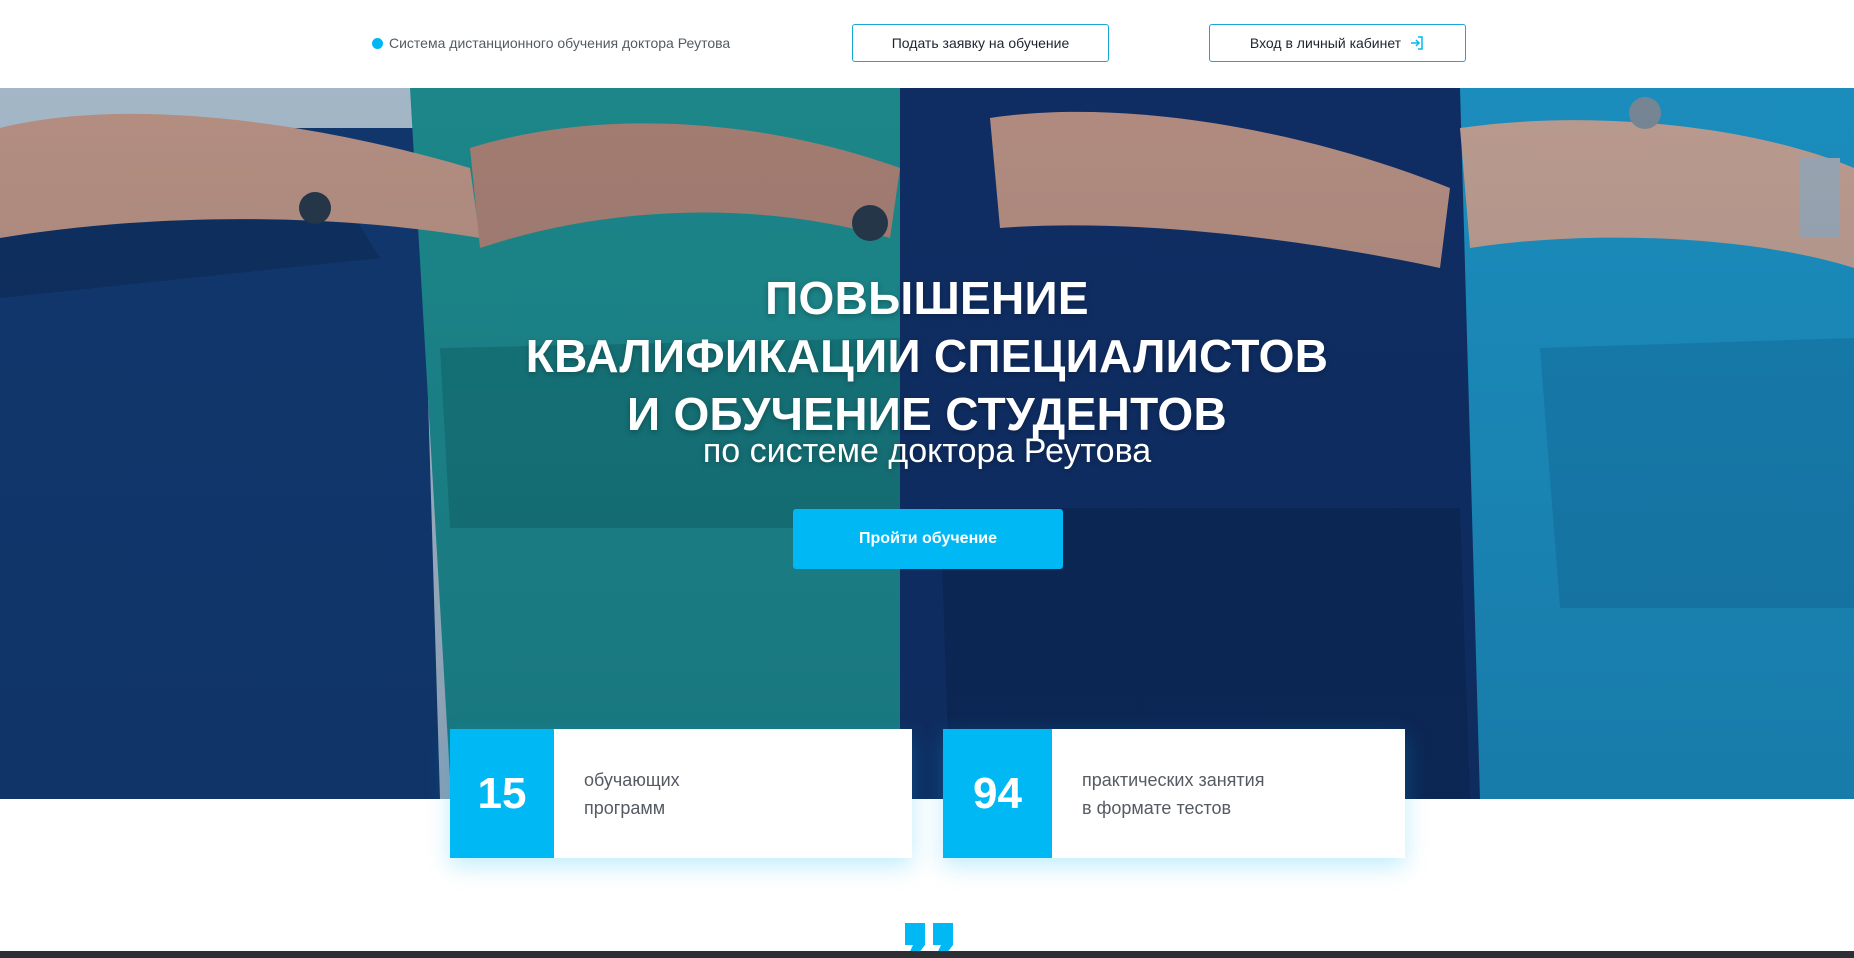 The height and width of the screenshot is (958, 1854). I want to click on bottom-section-edge, so click(927, 954).